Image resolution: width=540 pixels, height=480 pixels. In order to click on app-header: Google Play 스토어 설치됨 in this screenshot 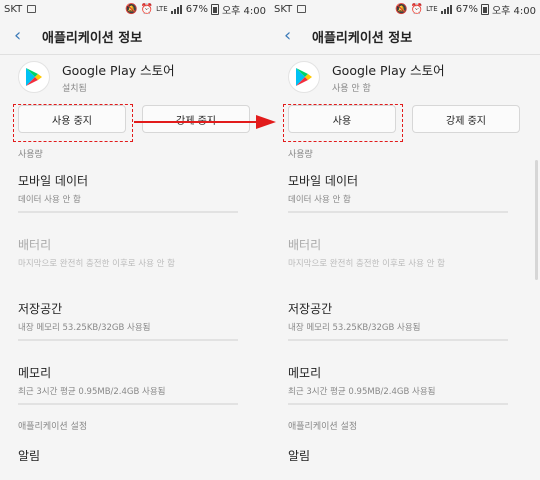, I will do `click(135, 77)`.